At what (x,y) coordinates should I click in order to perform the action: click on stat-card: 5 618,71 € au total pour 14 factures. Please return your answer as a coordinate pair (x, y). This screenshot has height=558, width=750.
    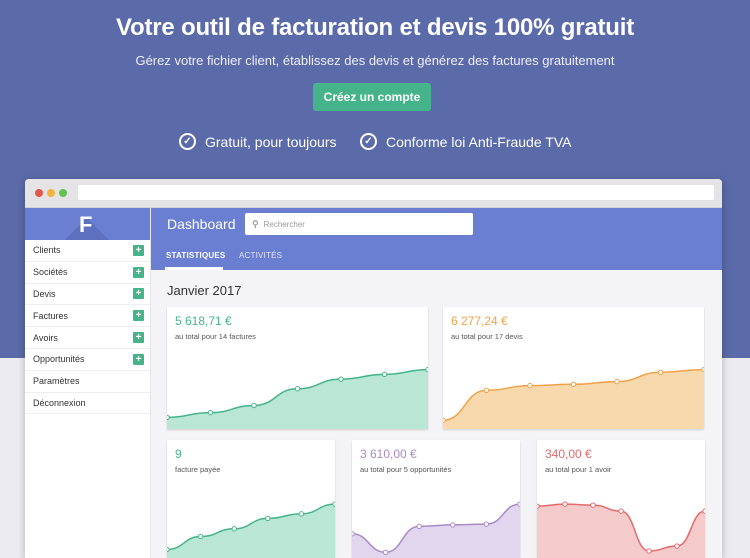
    Looking at the image, I should click on (297, 368).